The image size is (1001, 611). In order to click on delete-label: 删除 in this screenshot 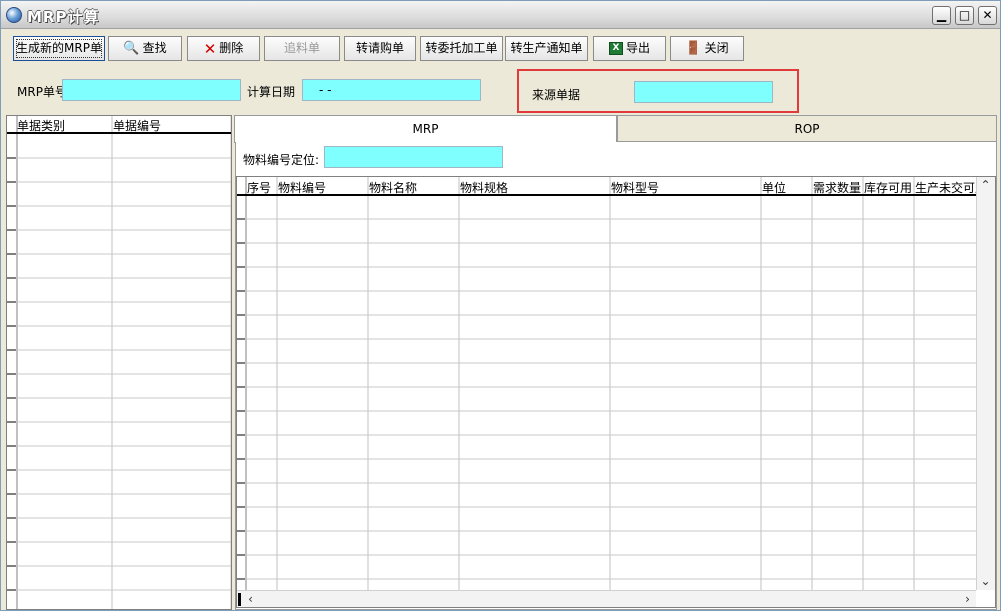, I will do `click(231, 48)`.